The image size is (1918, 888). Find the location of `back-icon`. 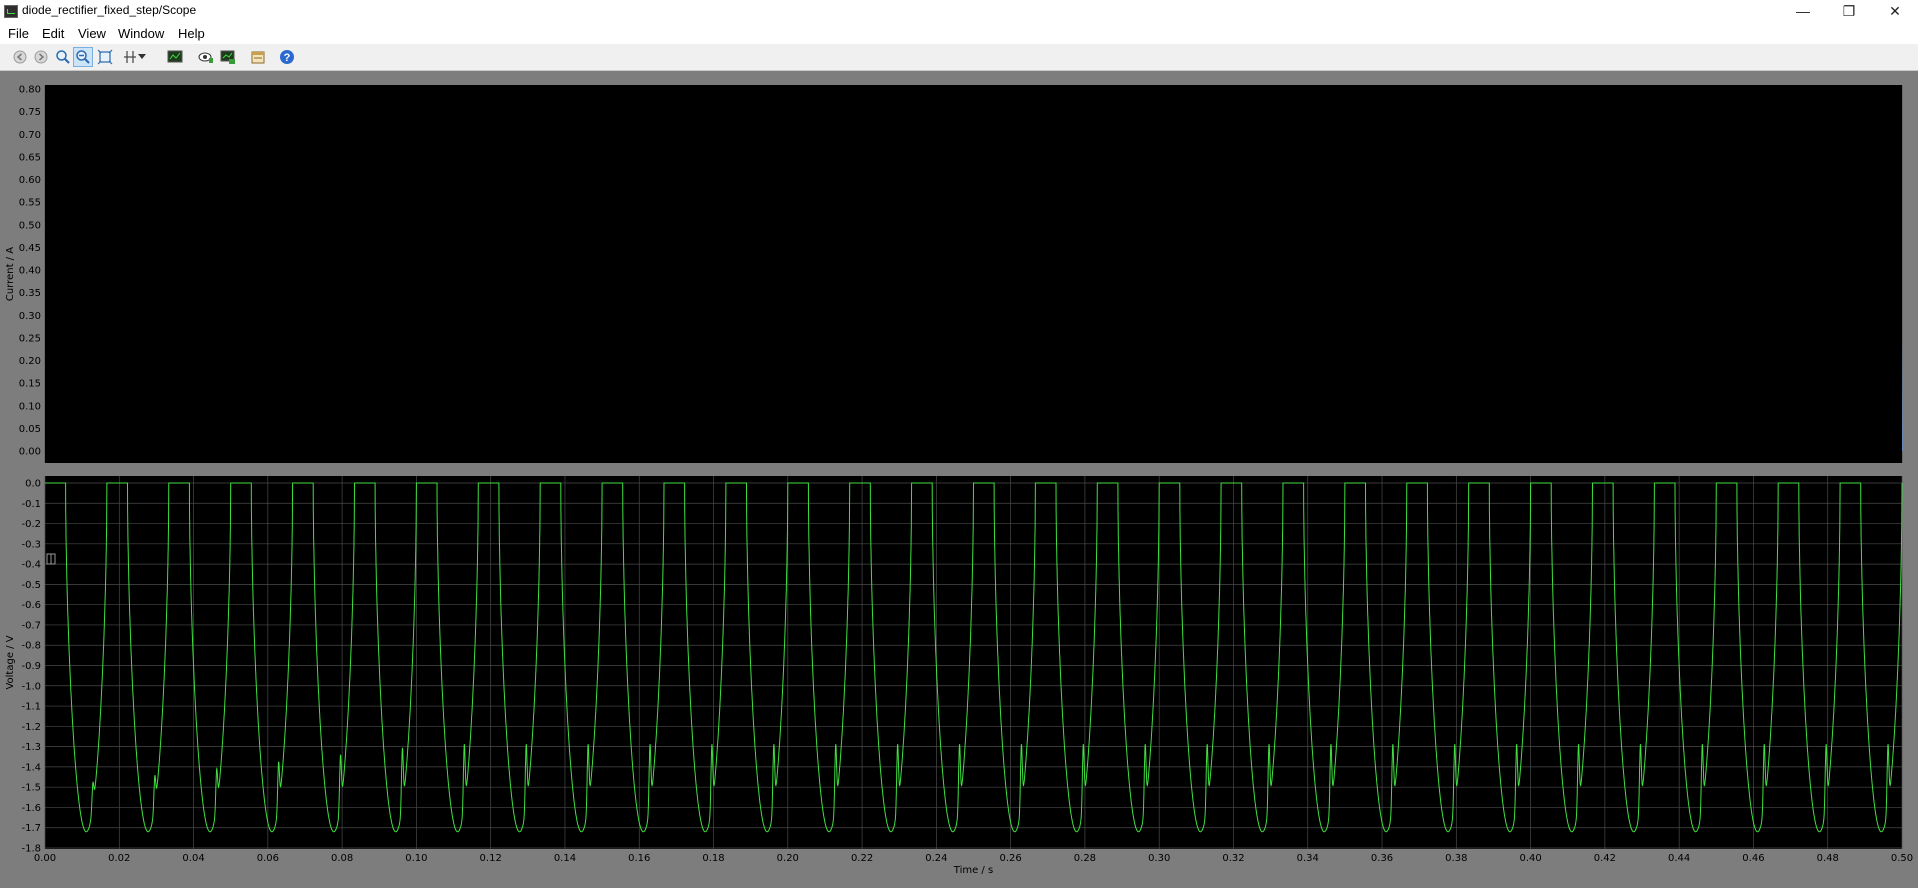

back-icon is located at coordinates (20, 57).